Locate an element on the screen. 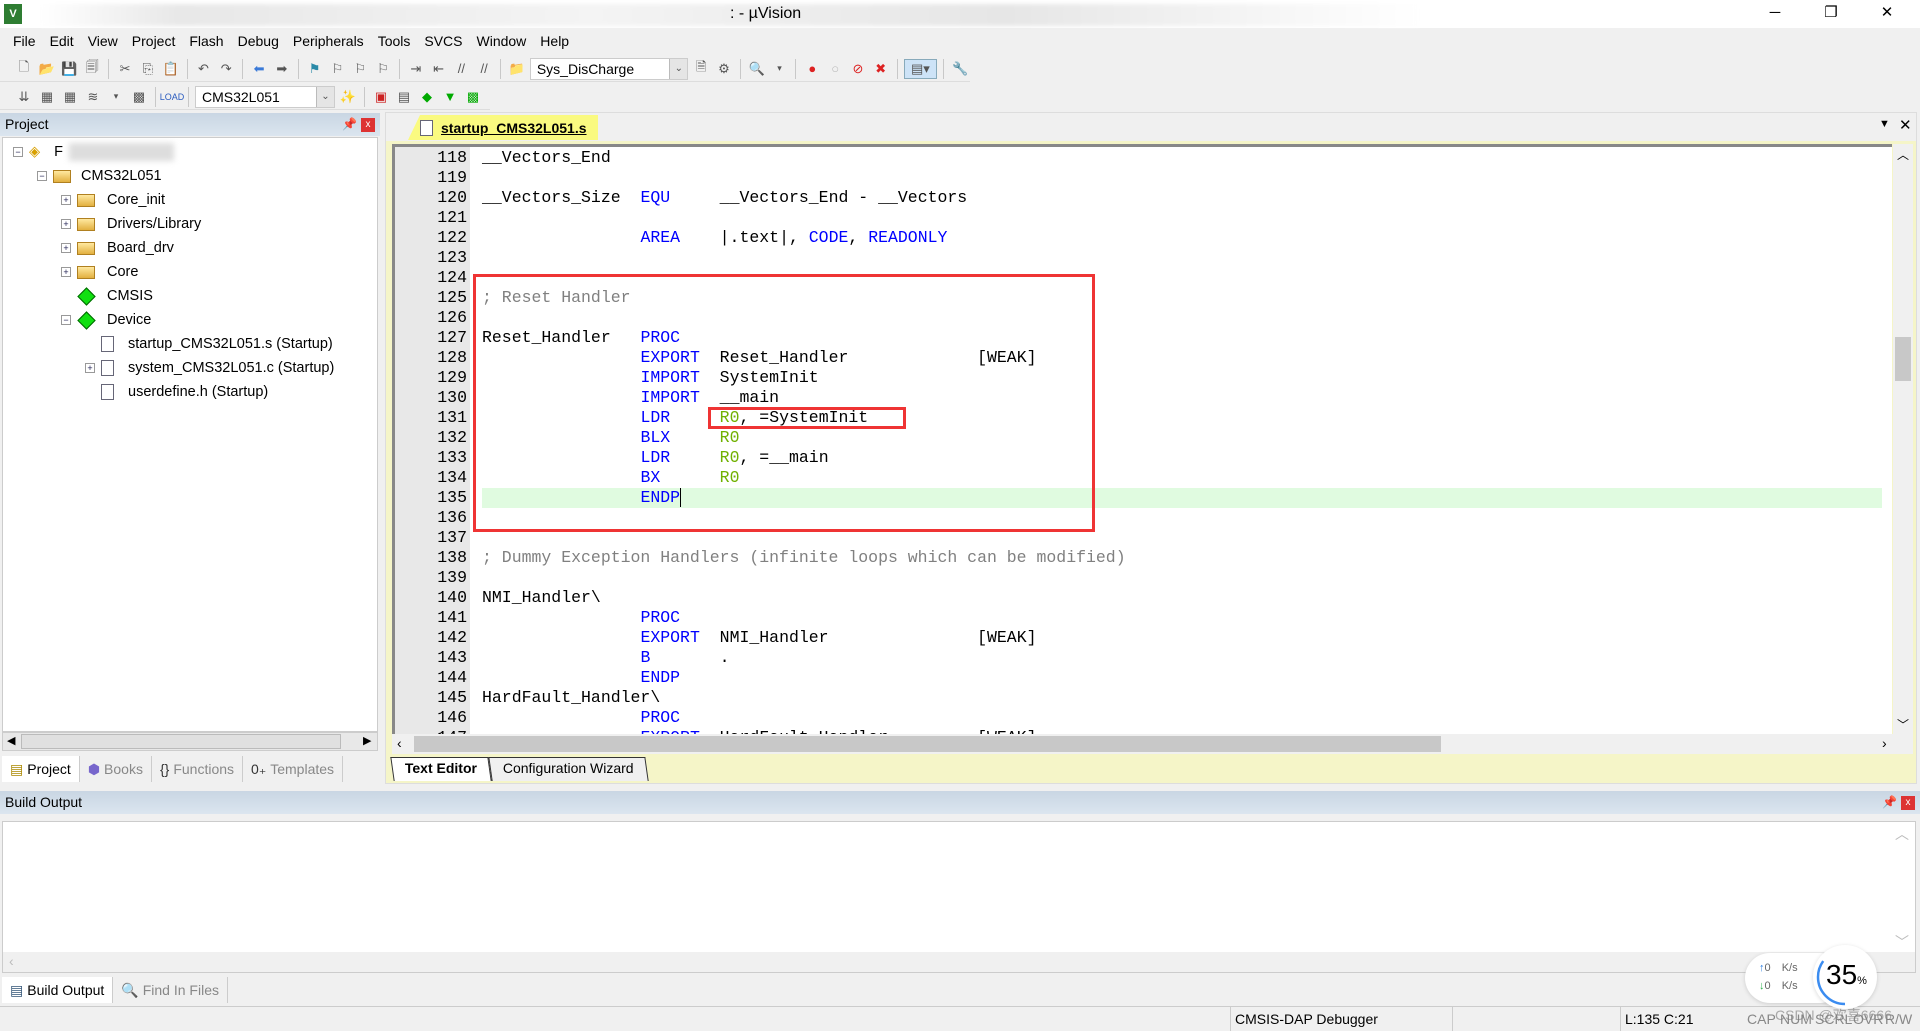 The height and width of the screenshot is (1031, 1920). disable-breakpoint-icon: ○ is located at coordinates (835, 69).